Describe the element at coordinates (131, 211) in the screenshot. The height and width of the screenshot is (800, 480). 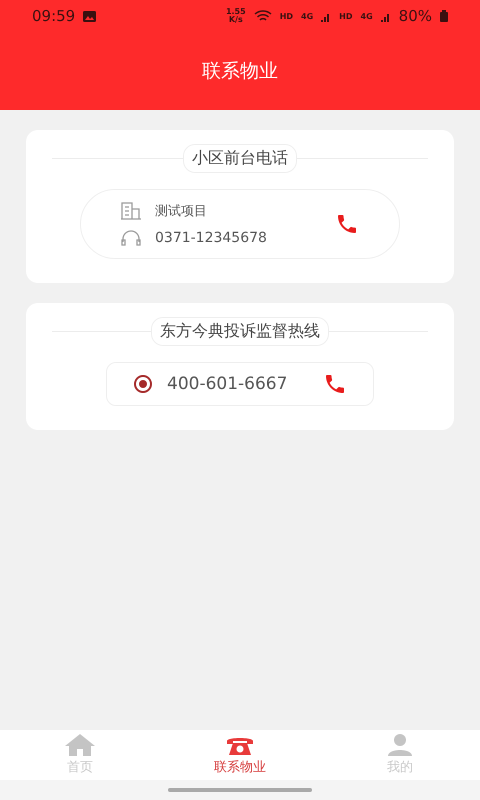
I see `building-icon` at that location.